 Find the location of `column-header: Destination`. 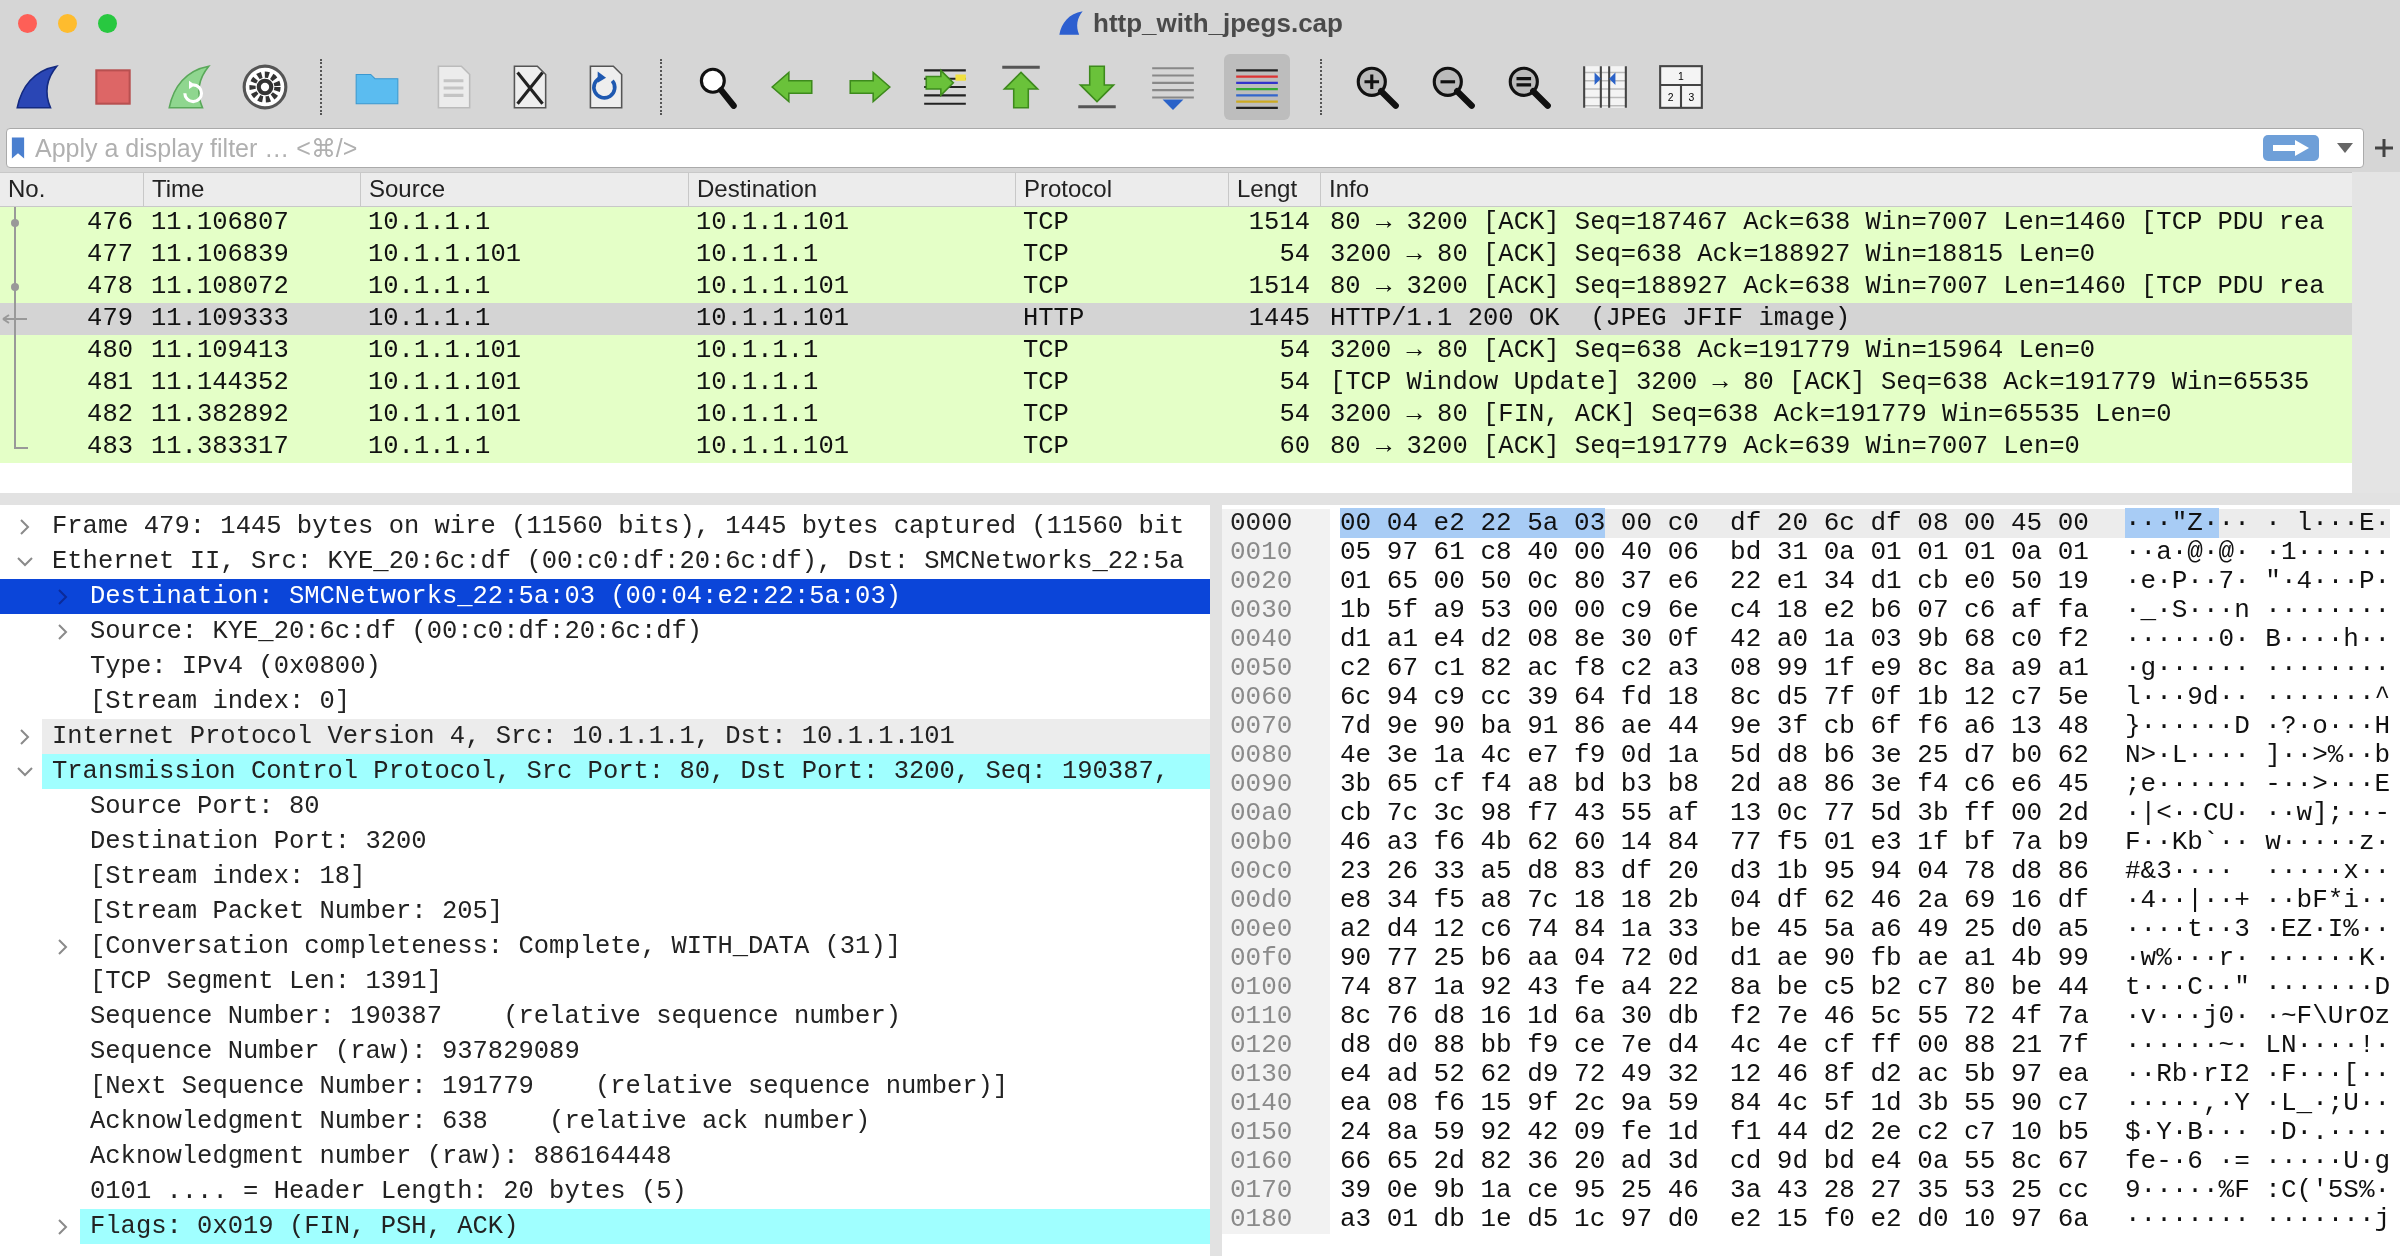

column-header: Destination is located at coordinates (851, 189).